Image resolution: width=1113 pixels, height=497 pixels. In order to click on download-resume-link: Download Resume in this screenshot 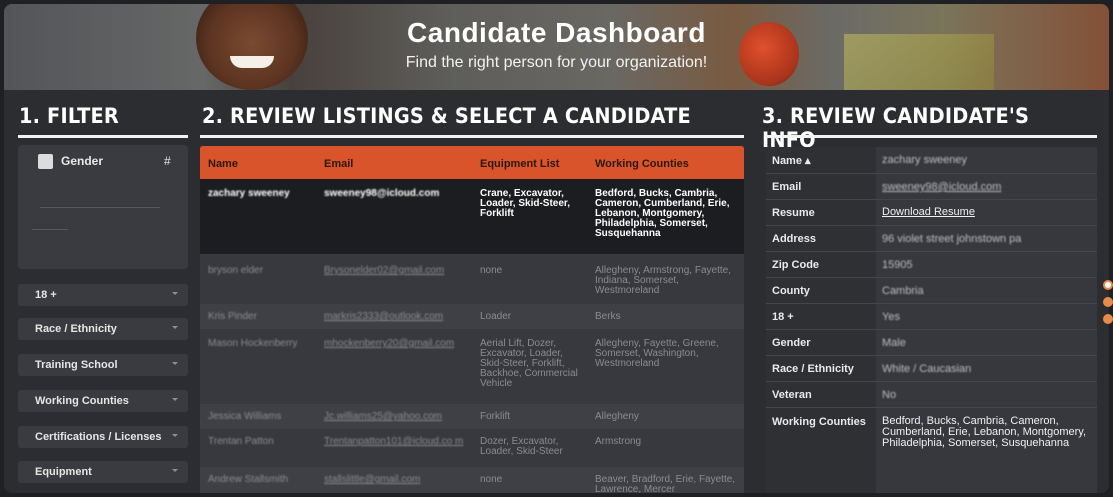, I will do `click(928, 212)`.